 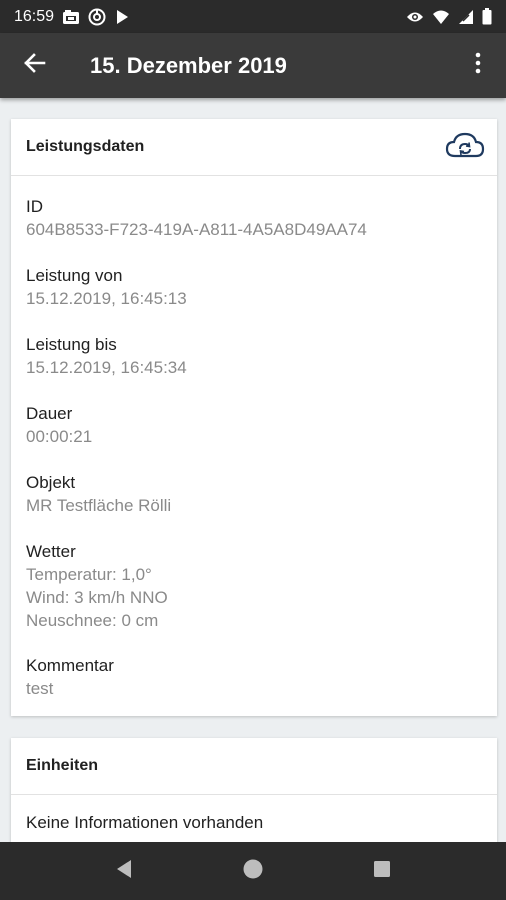 I want to click on status-right, so click(x=449, y=16).